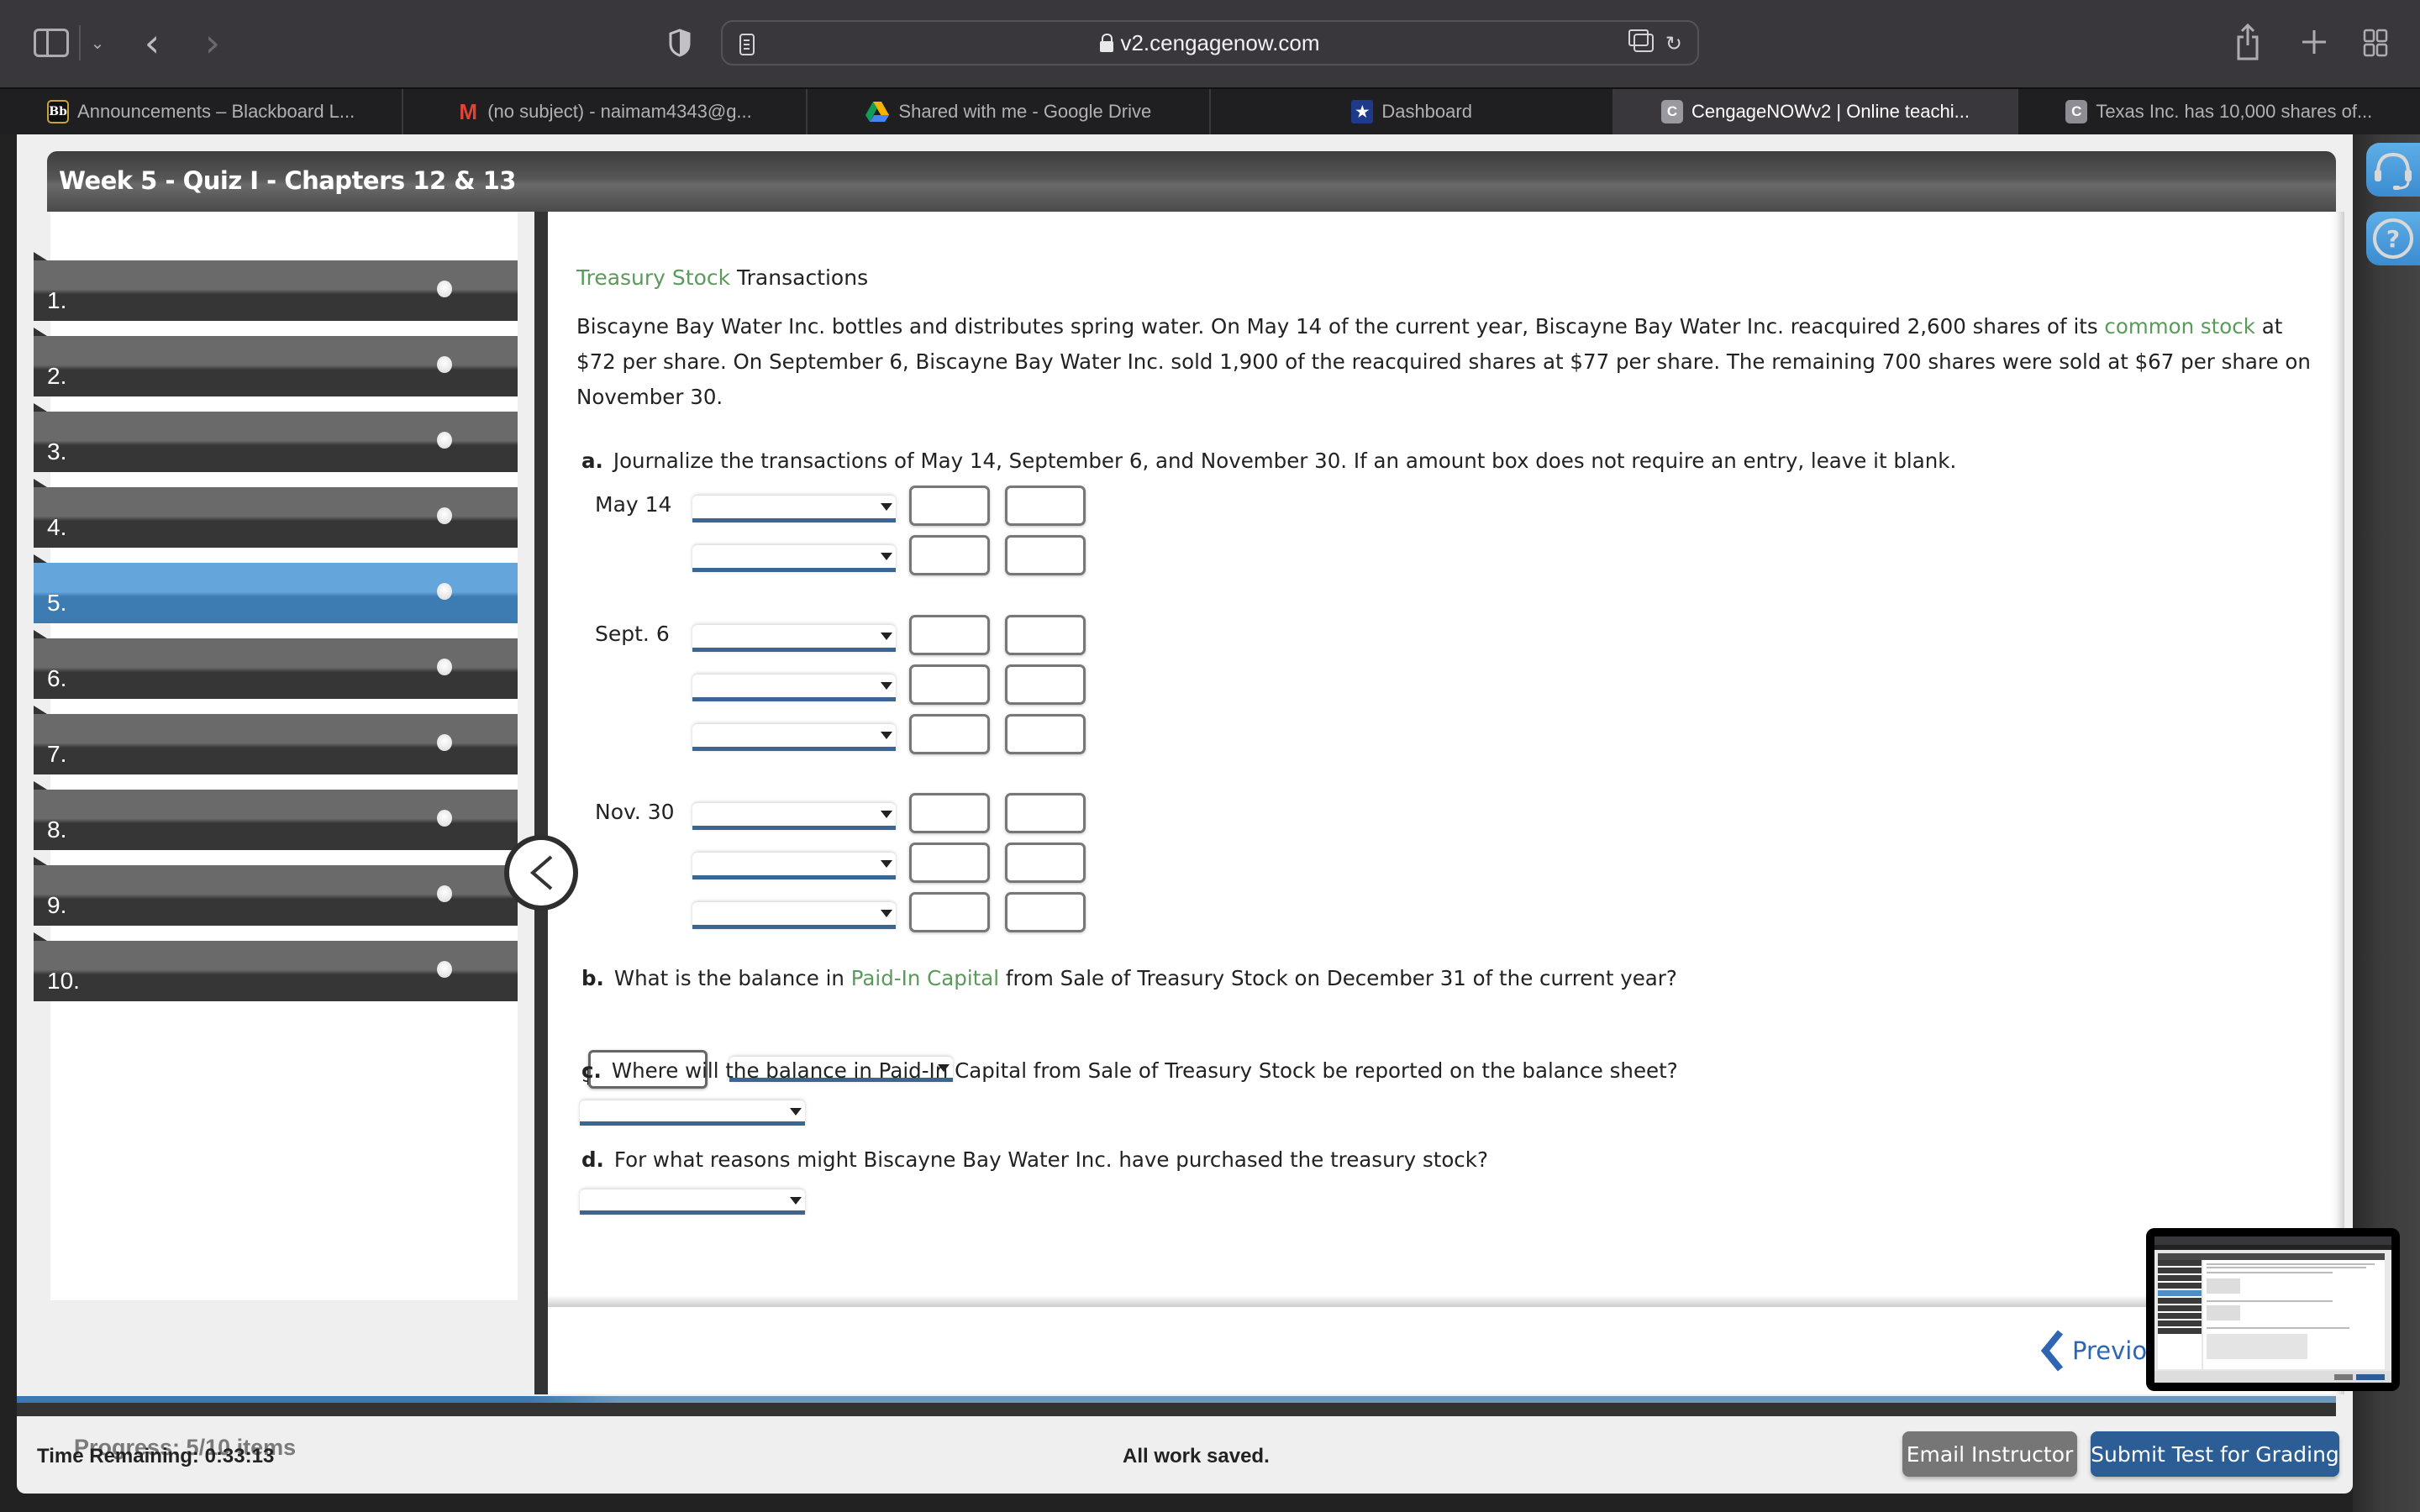  Describe the element at coordinates (57, 754) in the screenshot. I see `question-number: 7.` at that location.